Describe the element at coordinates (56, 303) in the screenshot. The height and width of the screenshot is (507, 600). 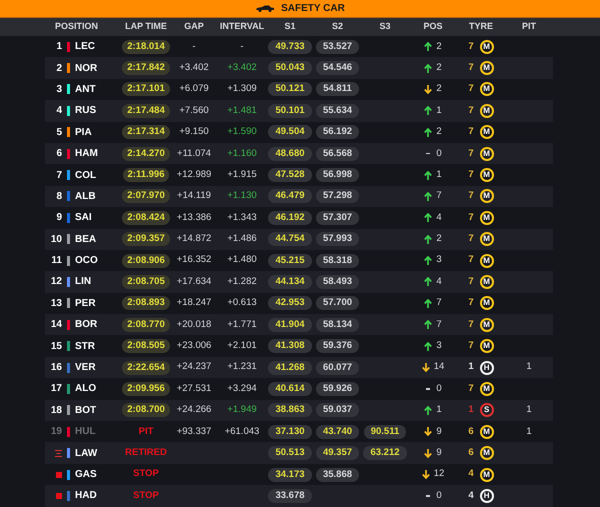
I see `position-number: 13` at that location.